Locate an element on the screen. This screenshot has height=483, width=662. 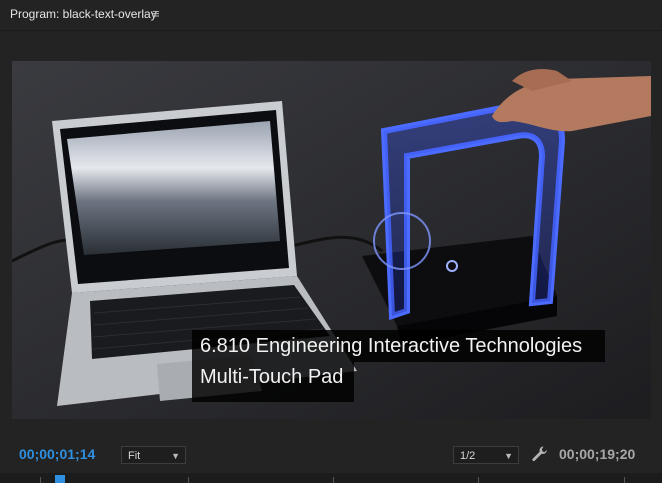
current-timecode: 00;00;01;14 is located at coordinates (57, 454).